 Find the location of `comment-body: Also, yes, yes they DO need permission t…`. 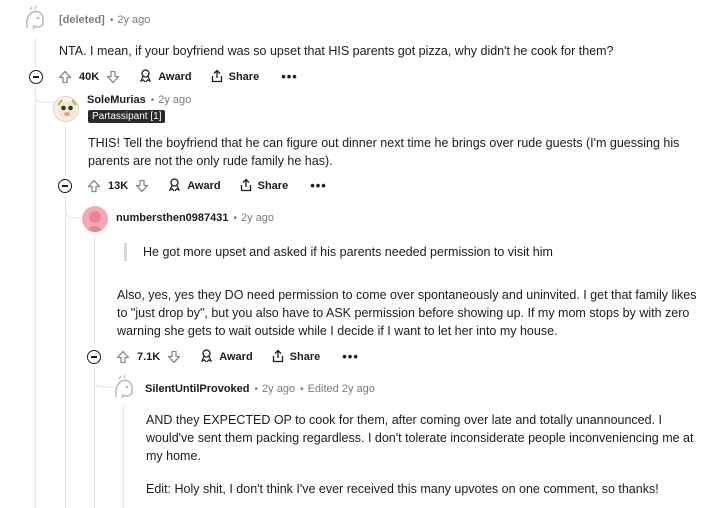

comment-body: Also, yes, yes they DO need permission t… is located at coordinates (407, 313).